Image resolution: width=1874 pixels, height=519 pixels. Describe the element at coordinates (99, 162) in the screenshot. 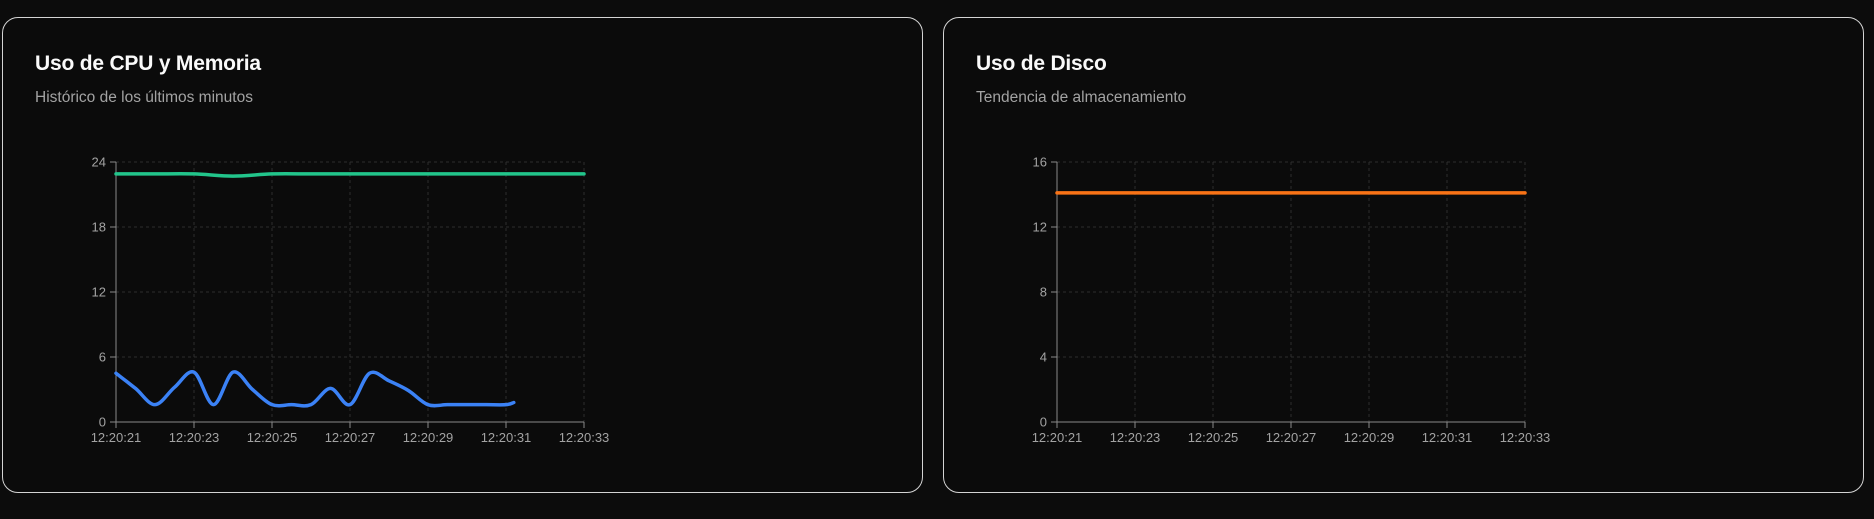

I see `y-tick-label: 24` at that location.